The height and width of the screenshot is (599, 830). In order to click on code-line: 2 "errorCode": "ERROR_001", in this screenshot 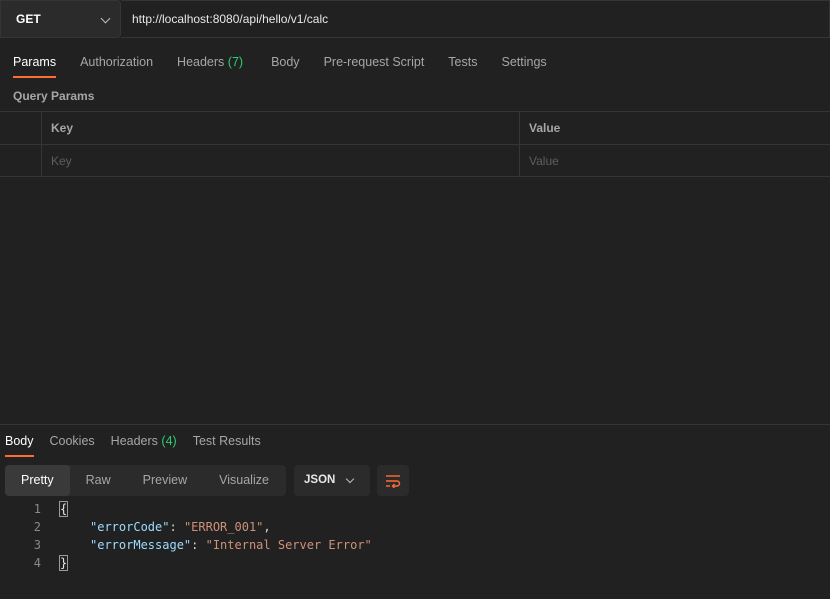, I will do `click(415, 527)`.